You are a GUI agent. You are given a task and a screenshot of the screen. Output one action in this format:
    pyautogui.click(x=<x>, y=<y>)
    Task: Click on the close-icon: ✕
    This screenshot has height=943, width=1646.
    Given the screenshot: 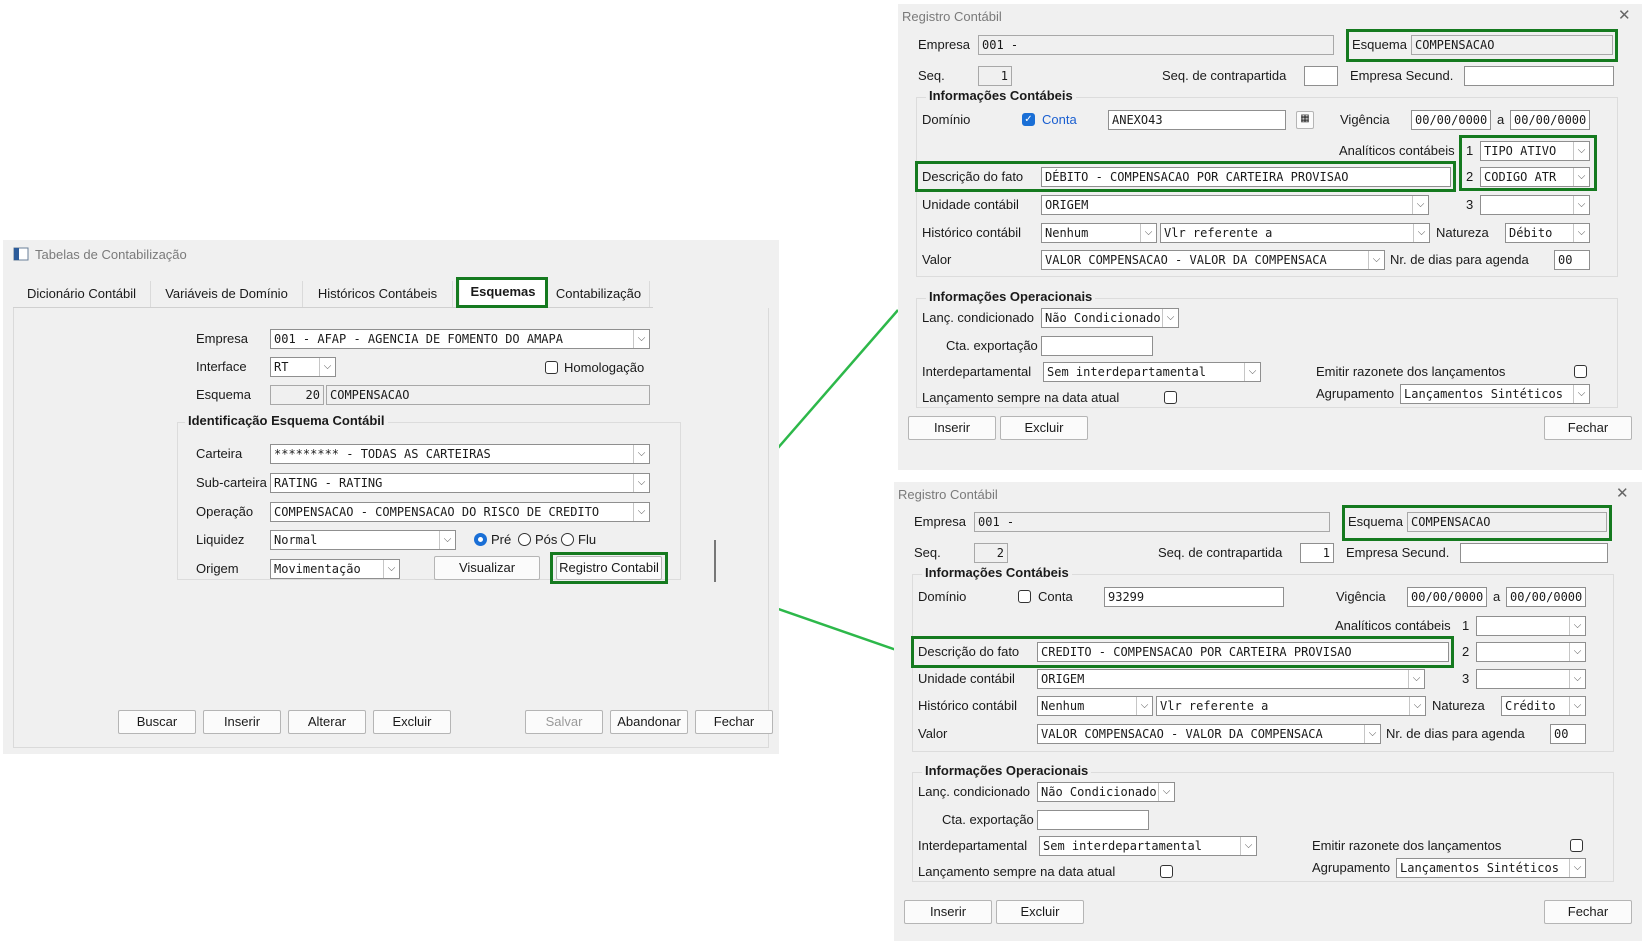 What is the action you would take?
    pyautogui.click(x=1624, y=15)
    